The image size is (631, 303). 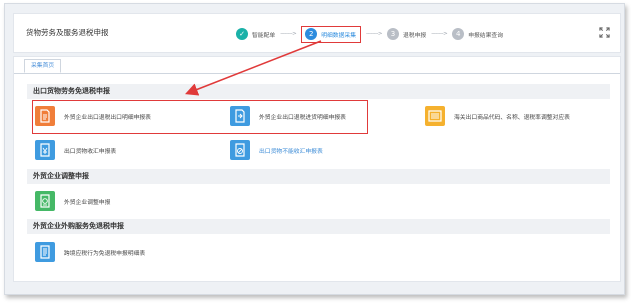 What do you see at coordinates (45, 252) in the screenshot?
I see `cross-border-doc-icon` at bounding box center [45, 252].